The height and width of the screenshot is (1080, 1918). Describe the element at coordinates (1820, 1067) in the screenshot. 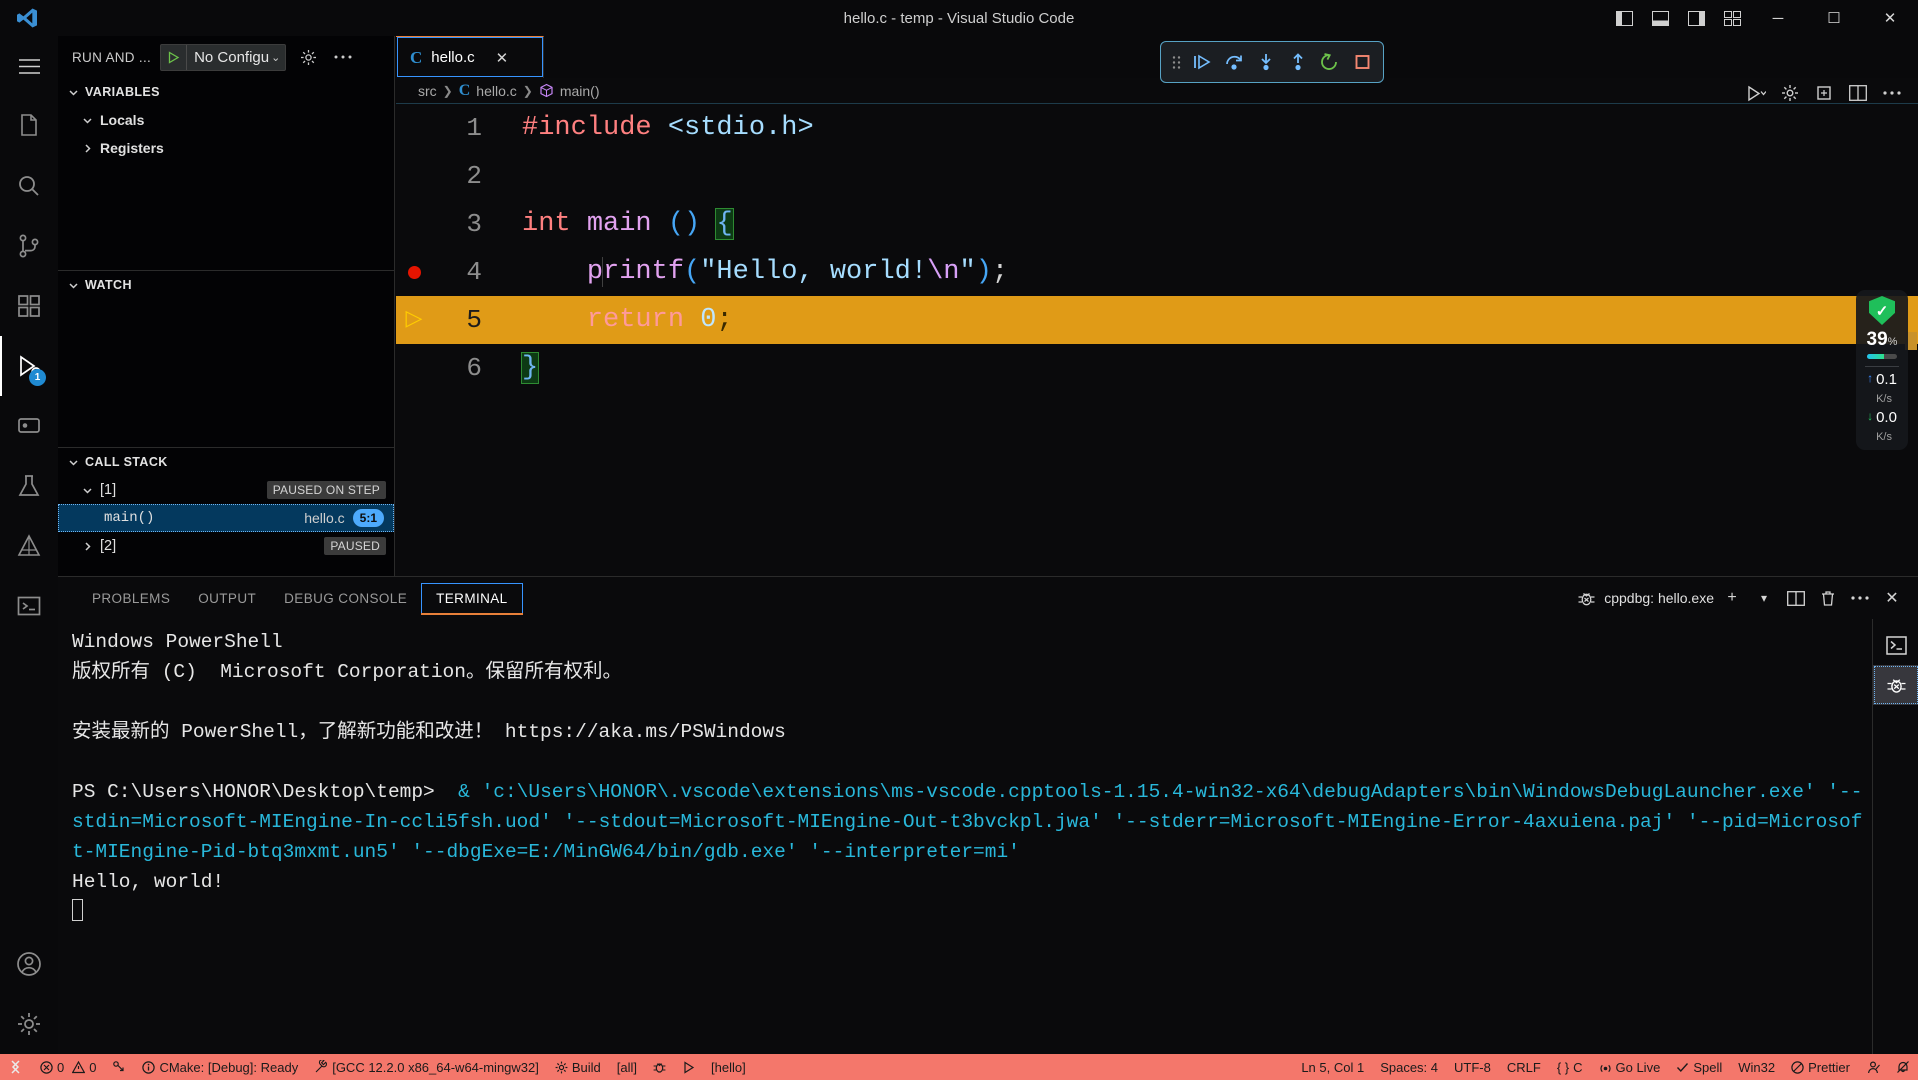

I see `status-prettier: Prettier` at that location.